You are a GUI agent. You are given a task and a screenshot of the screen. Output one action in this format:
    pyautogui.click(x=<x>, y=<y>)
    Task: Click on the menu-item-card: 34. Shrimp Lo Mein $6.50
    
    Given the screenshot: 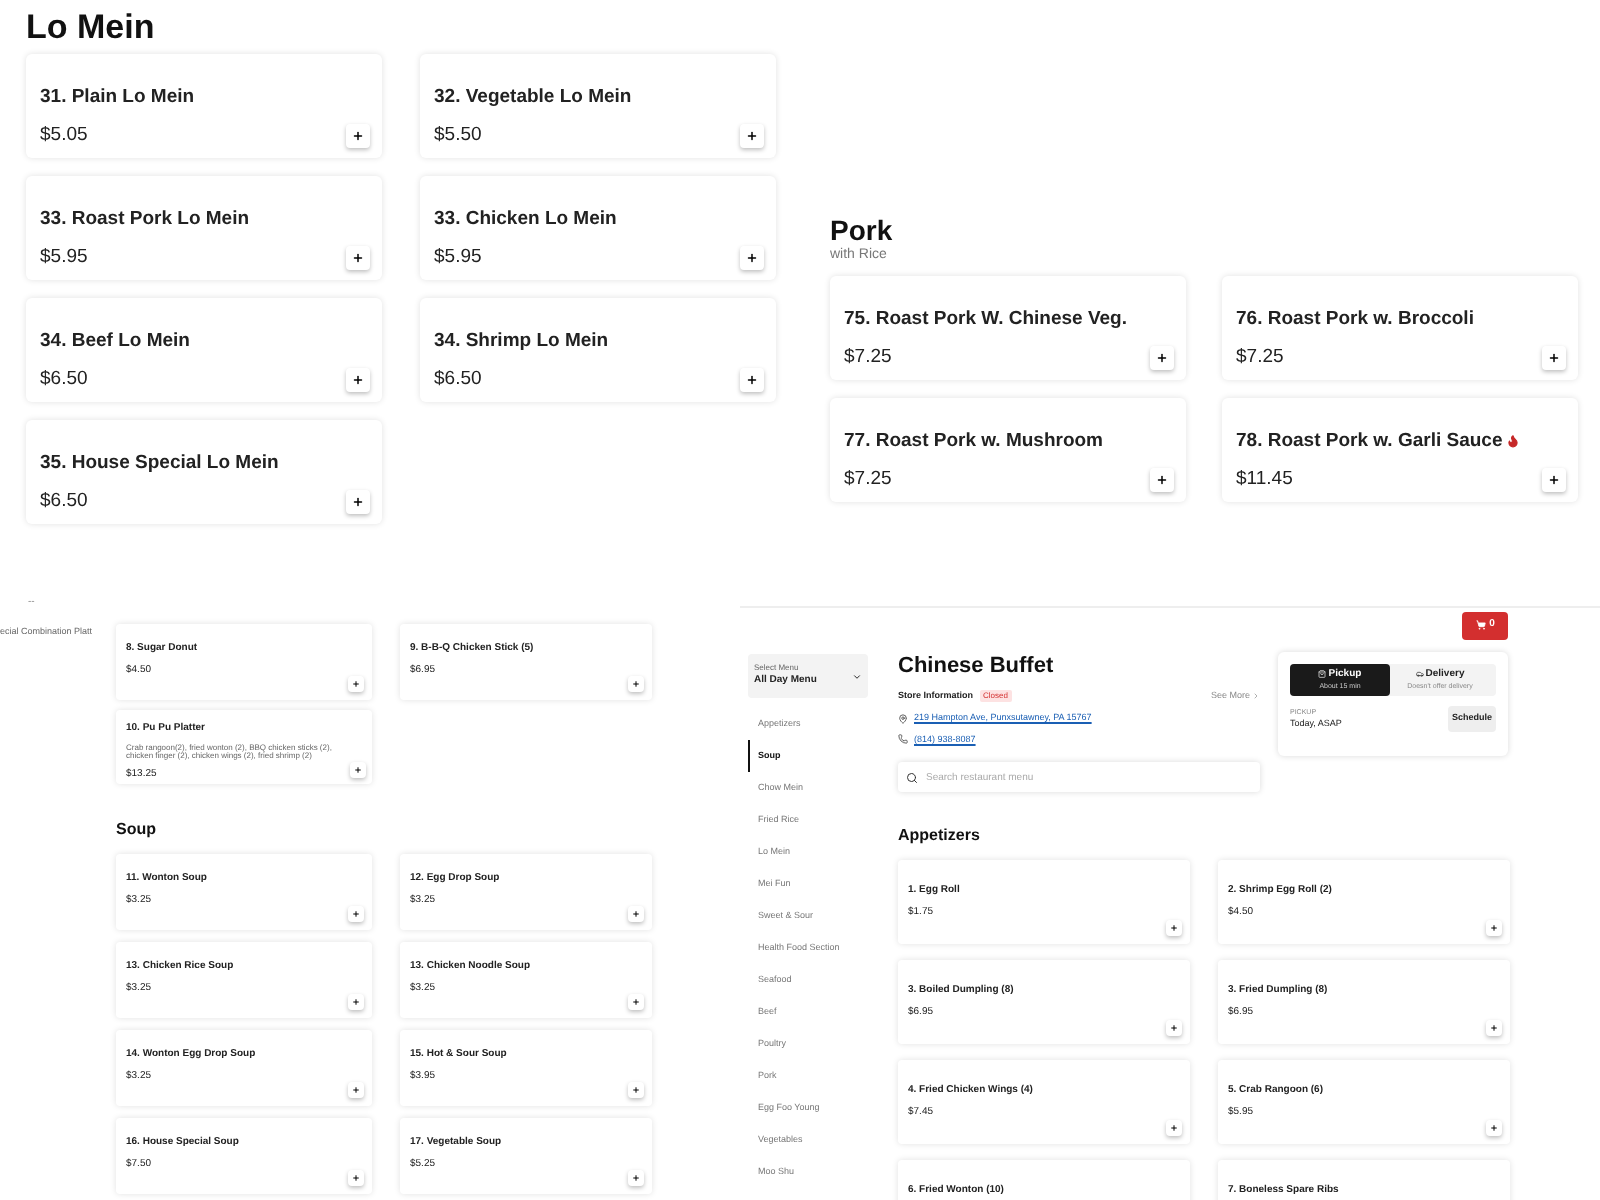 What is the action you would take?
    pyautogui.click(x=598, y=350)
    